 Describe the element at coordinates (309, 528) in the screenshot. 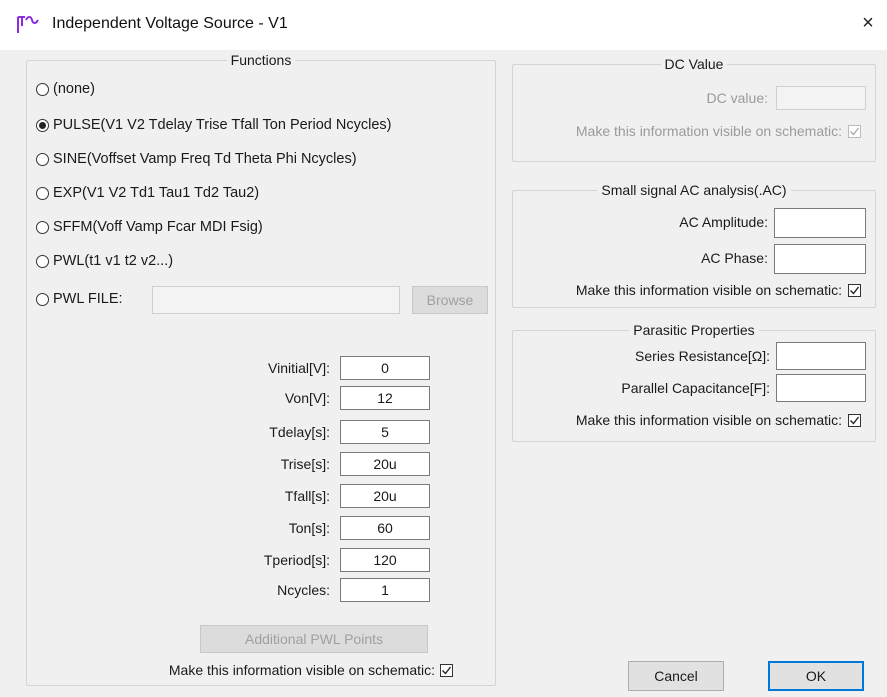

I see `ton-label: Ton[s]:` at that location.